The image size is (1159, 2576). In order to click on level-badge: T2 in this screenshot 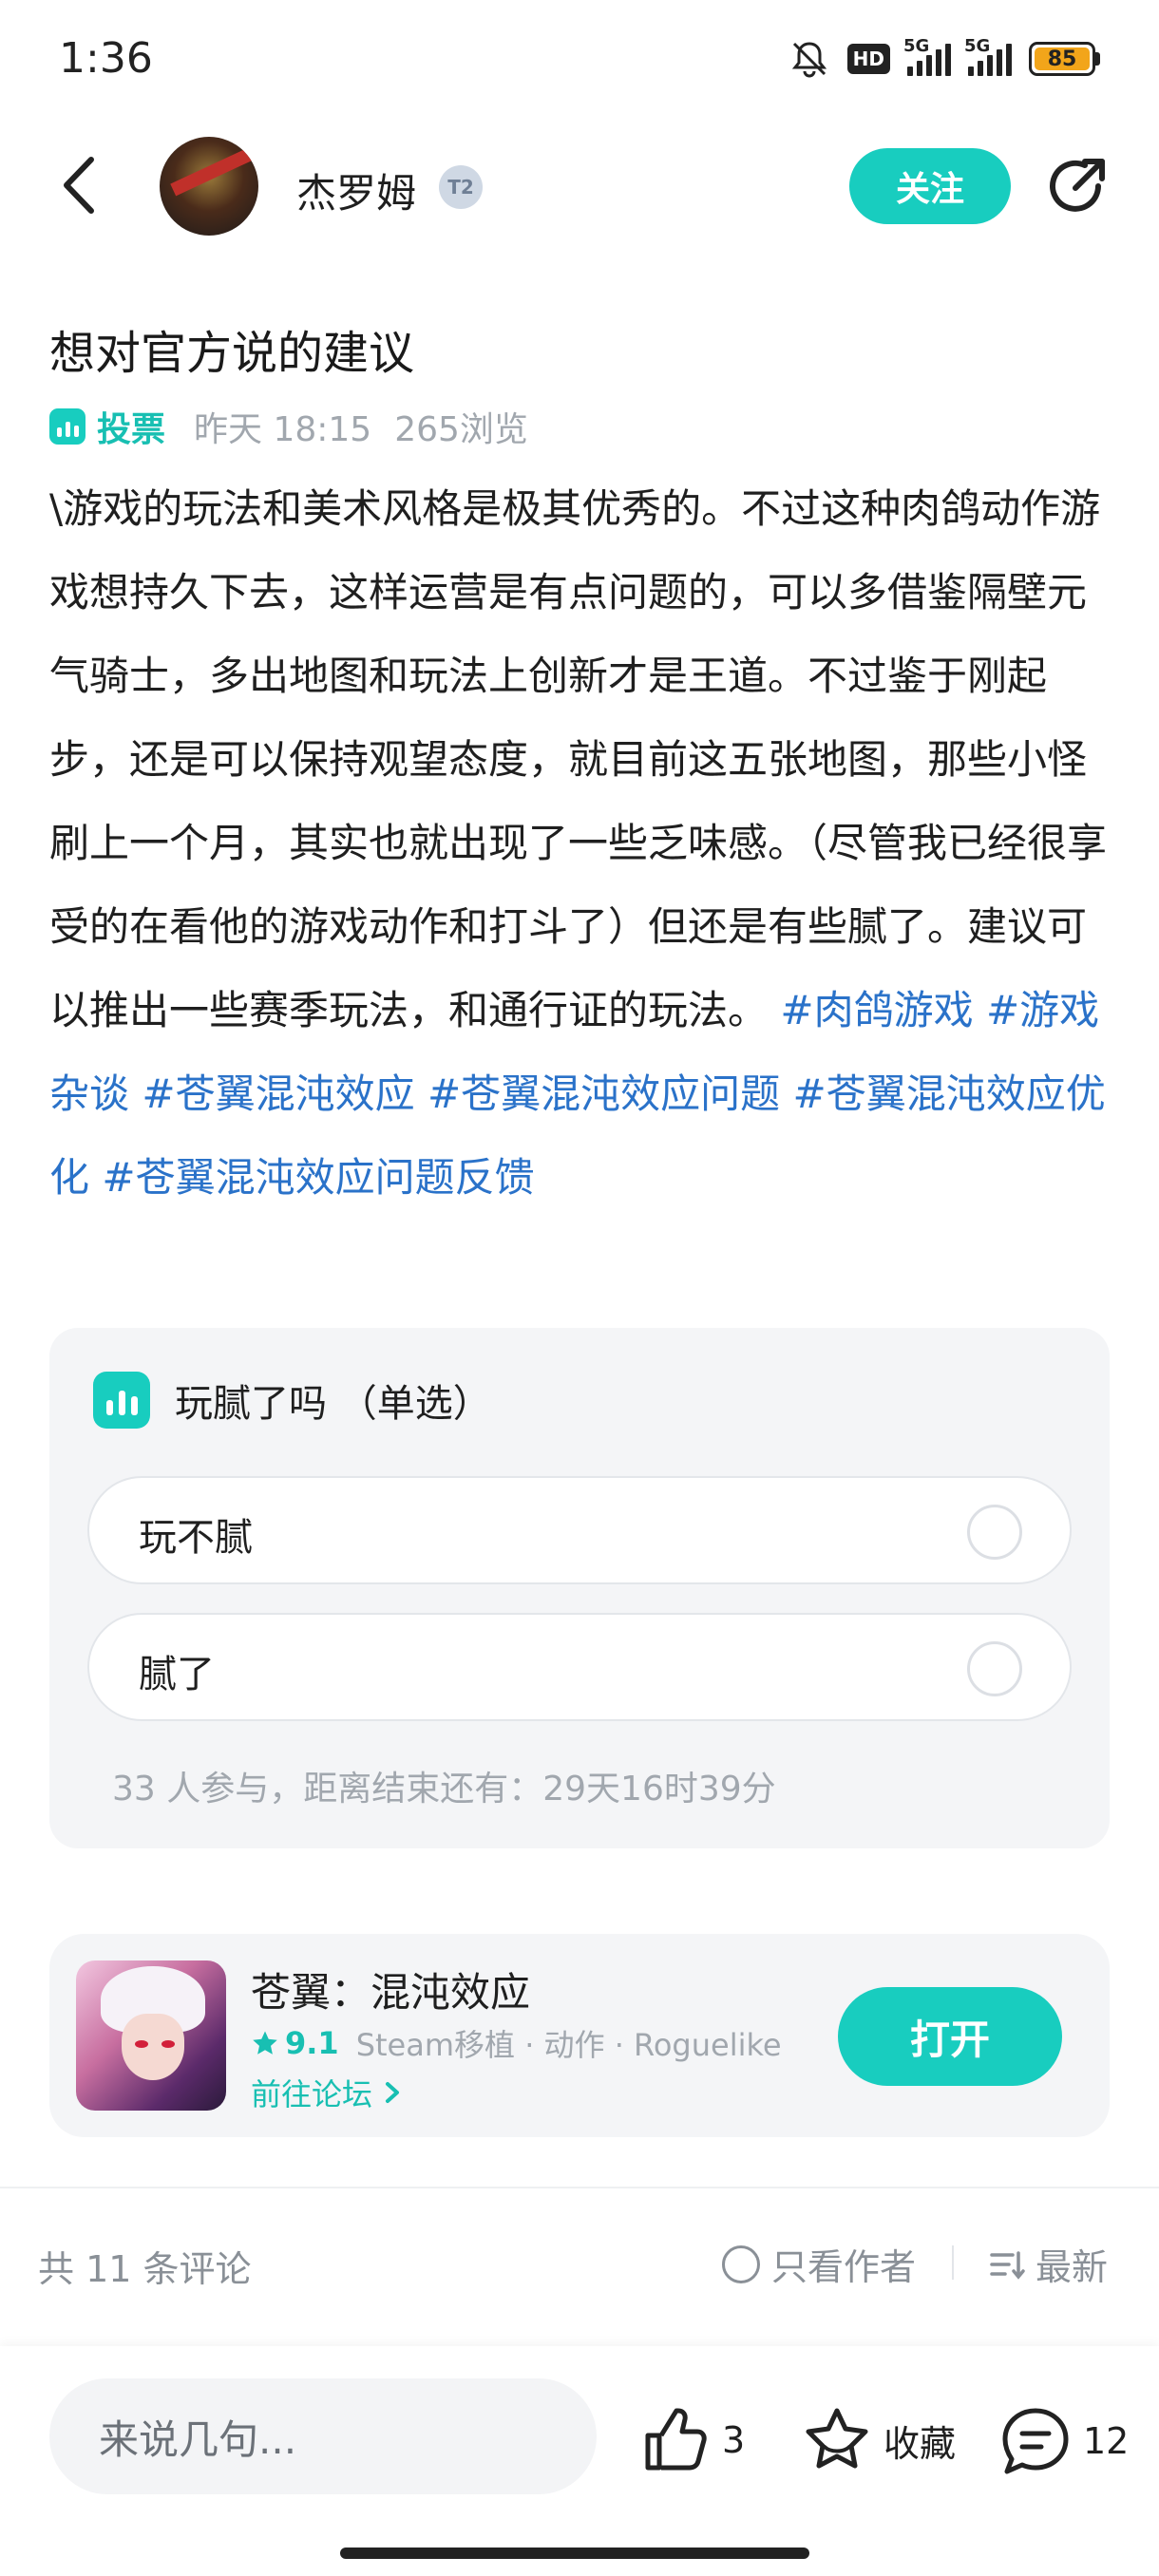, I will do `click(461, 187)`.